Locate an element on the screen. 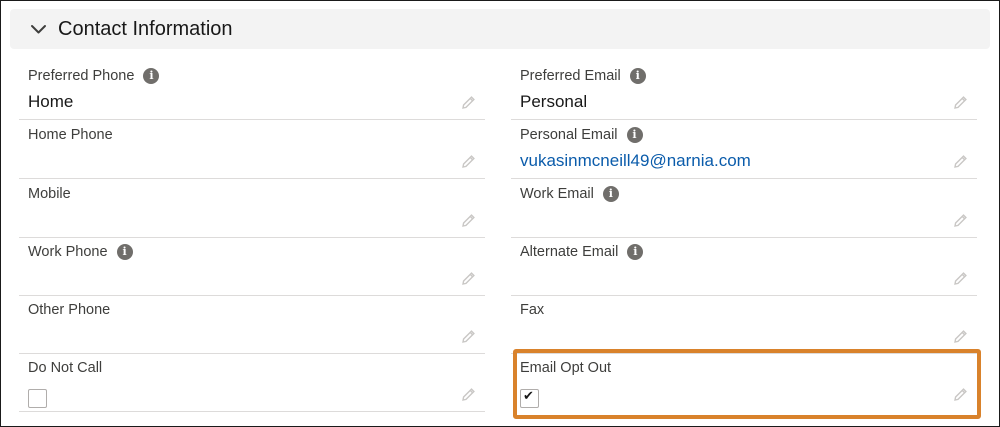 The width and height of the screenshot is (1000, 427). section-title: Contact Information is located at coordinates (145, 29).